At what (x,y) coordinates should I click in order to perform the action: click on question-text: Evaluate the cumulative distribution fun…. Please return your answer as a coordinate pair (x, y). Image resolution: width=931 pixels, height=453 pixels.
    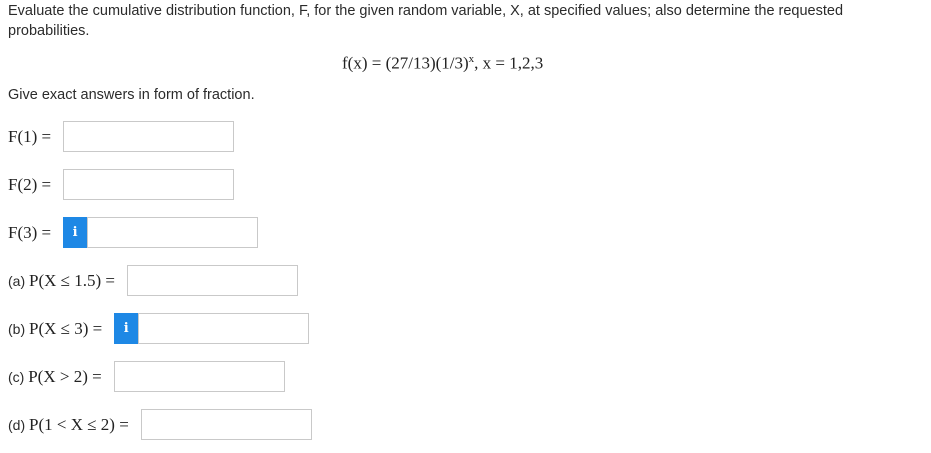
    Looking at the image, I should click on (426, 21).